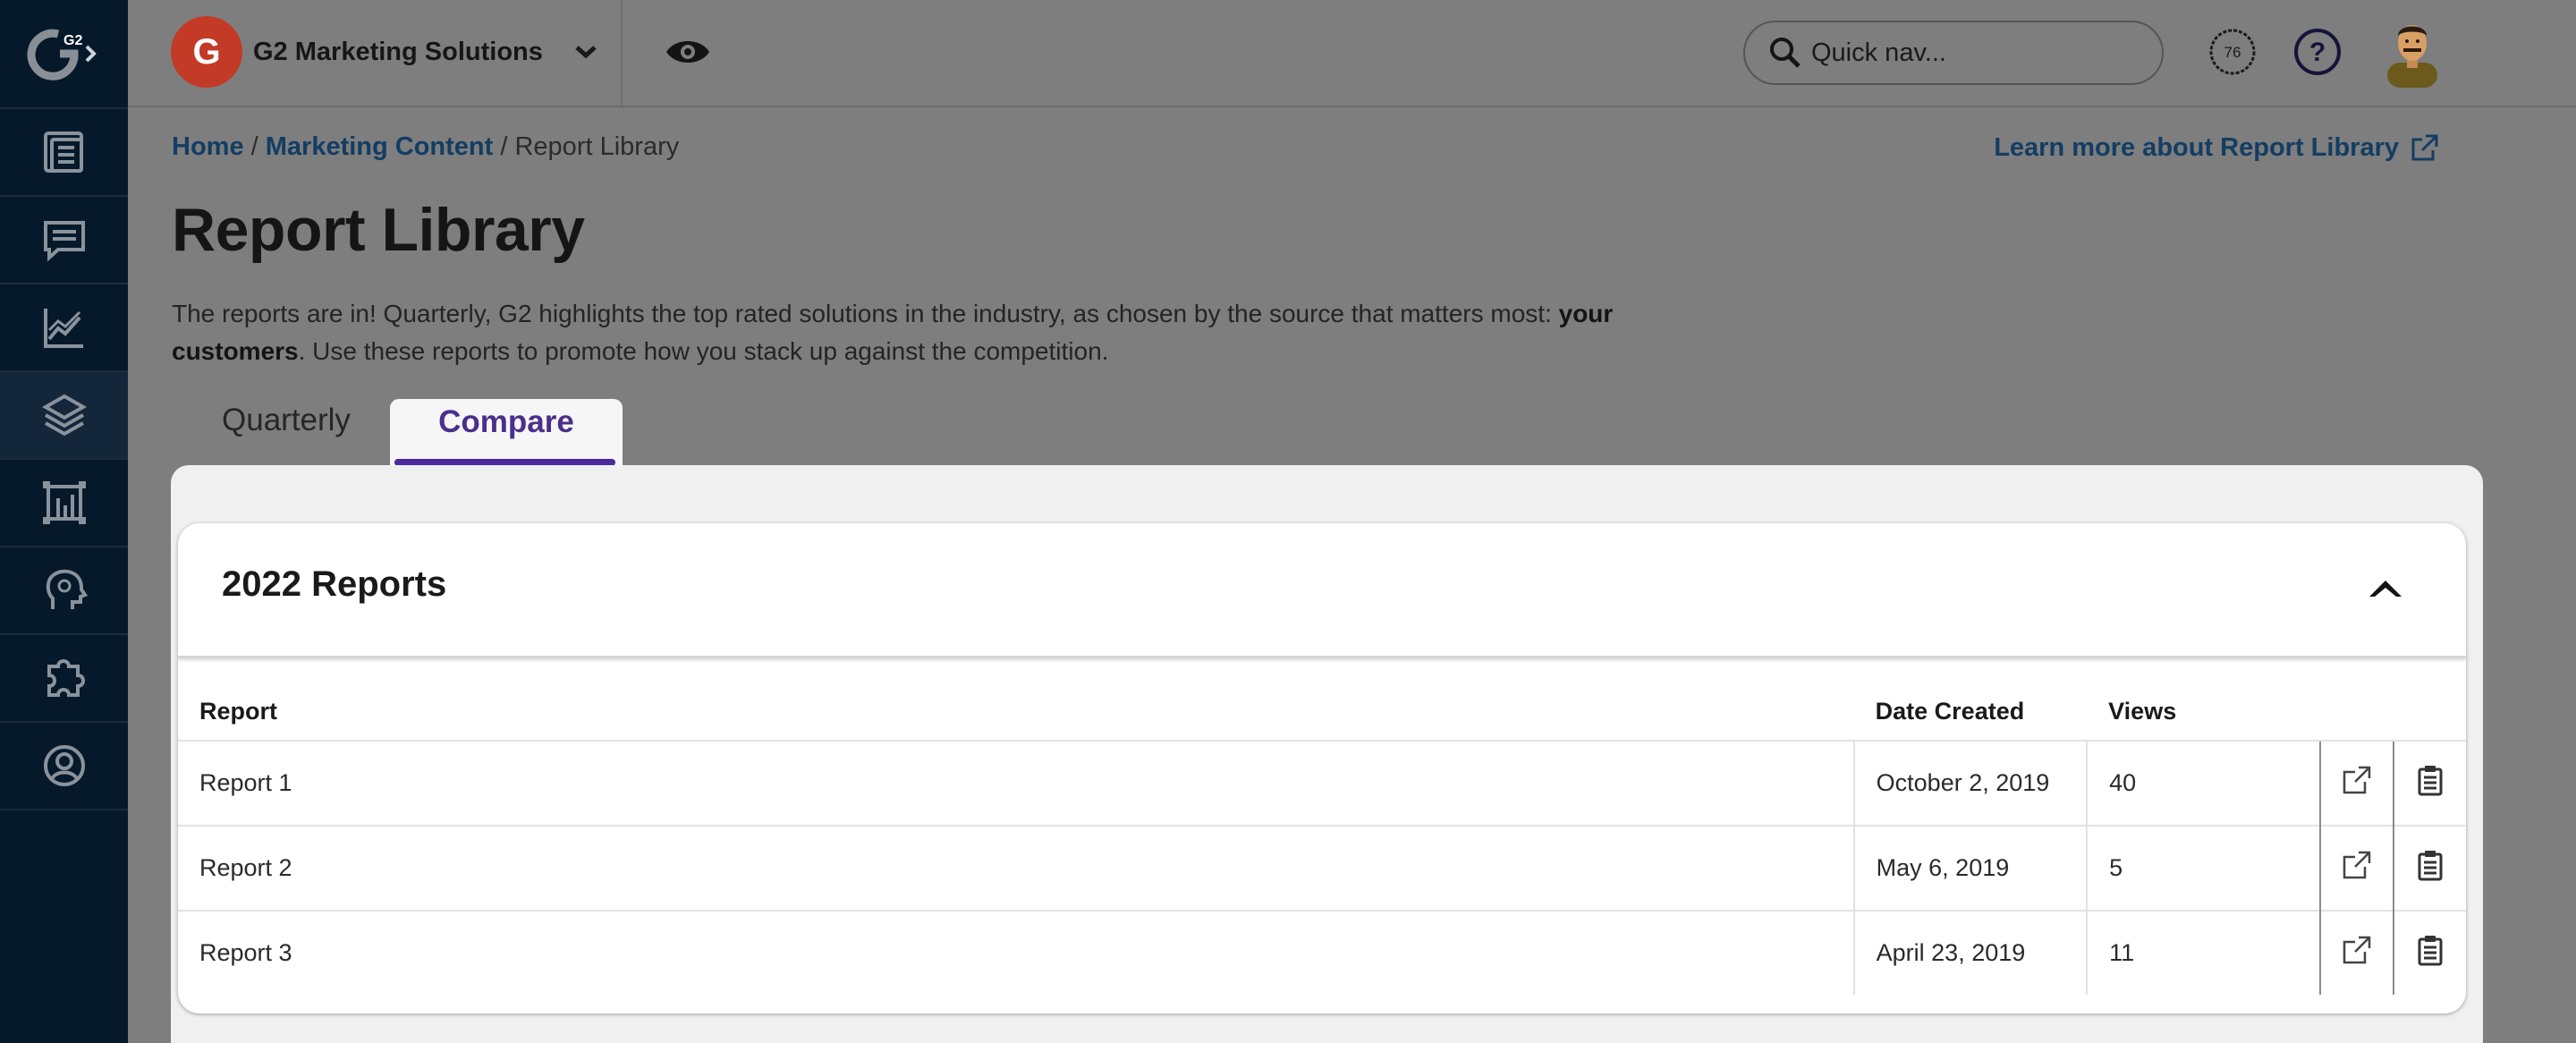 The image size is (2576, 1043). I want to click on sidebar-item-content, so click(64, 153).